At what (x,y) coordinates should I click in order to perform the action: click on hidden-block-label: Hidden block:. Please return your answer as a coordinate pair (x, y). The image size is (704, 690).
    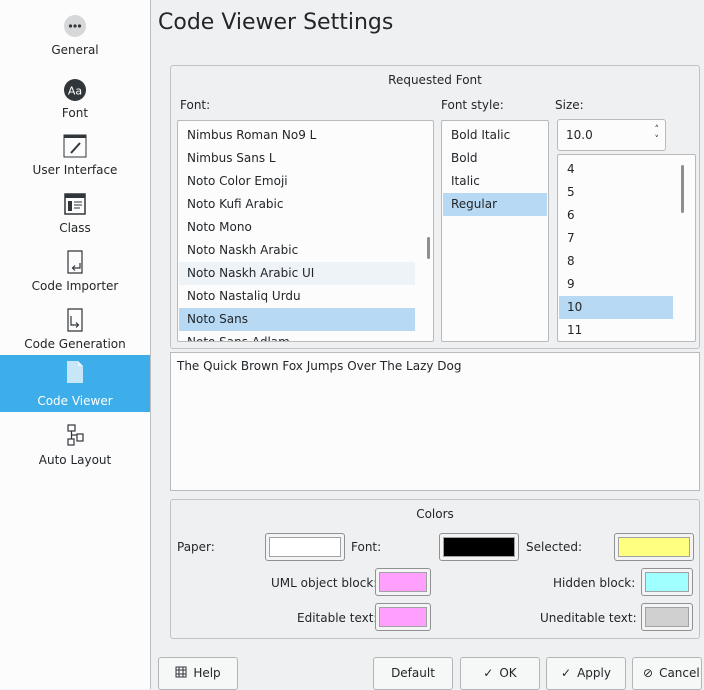
    Looking at the image, I should click on (594, 583).